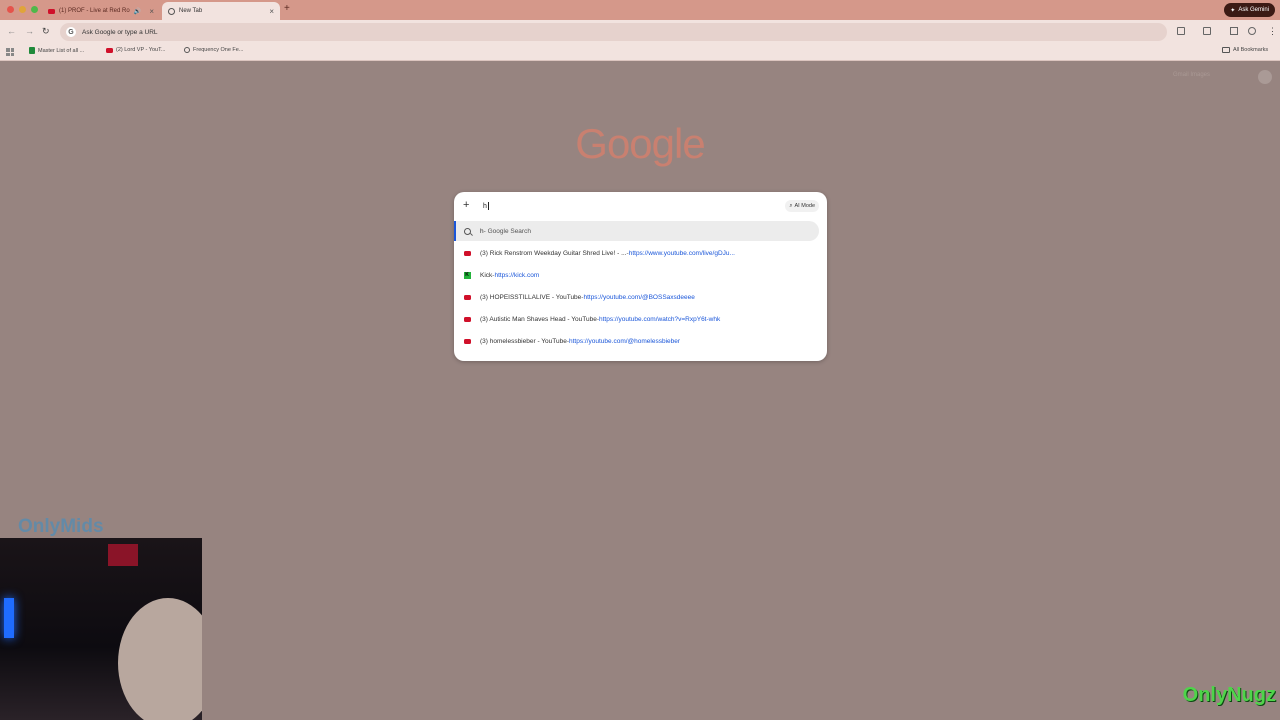  Describe the element at coordinates (531, 297) in the screenshot. I see `suggestion-title: (3) HOPEISSTILLALIVE - YouTube` at that location.